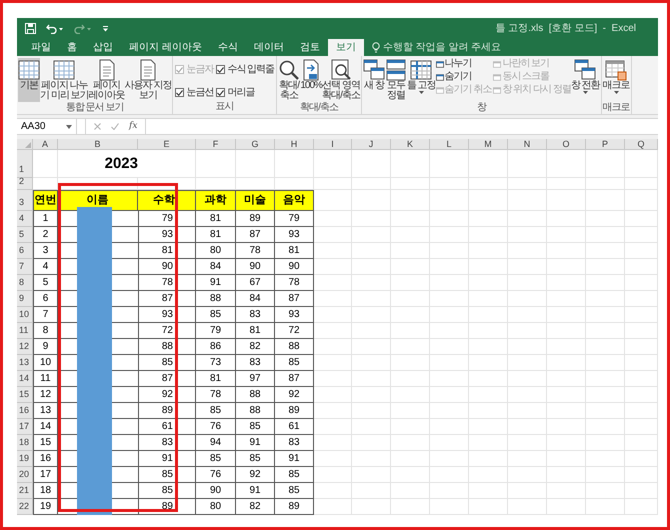  Describe the element at coordinates (25, 283) in the screenshot. I see `row-number: 8` at that location.